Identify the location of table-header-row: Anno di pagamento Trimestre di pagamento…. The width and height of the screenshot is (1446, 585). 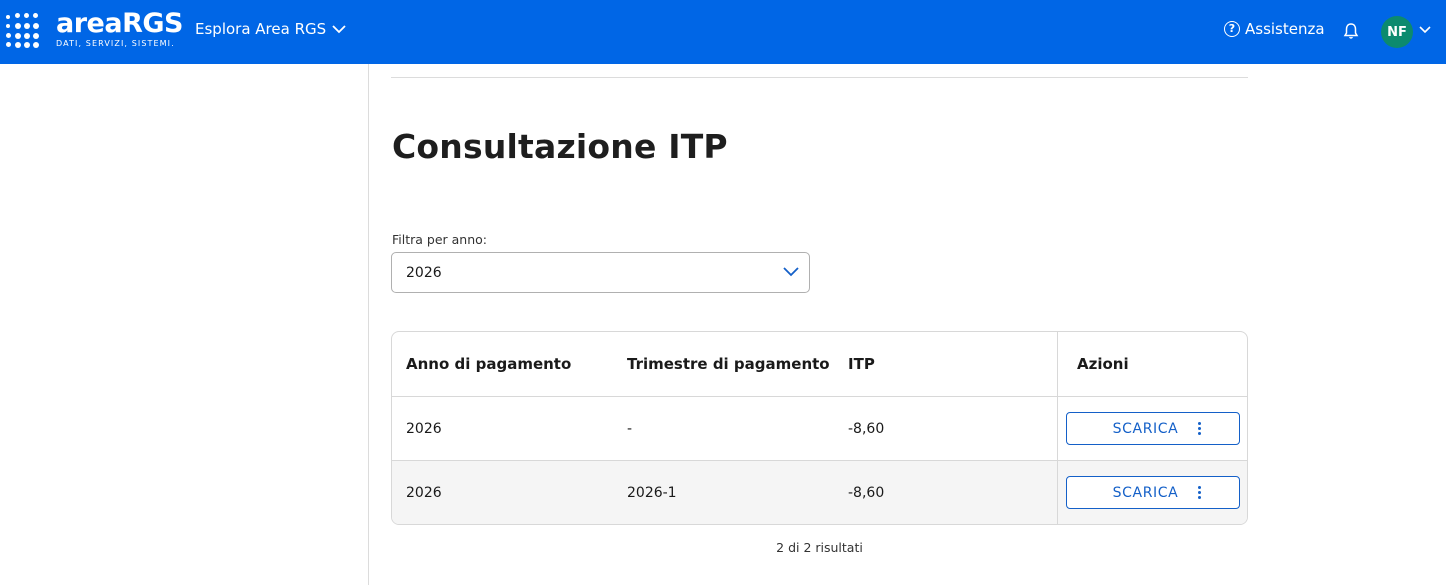
(819, 364).